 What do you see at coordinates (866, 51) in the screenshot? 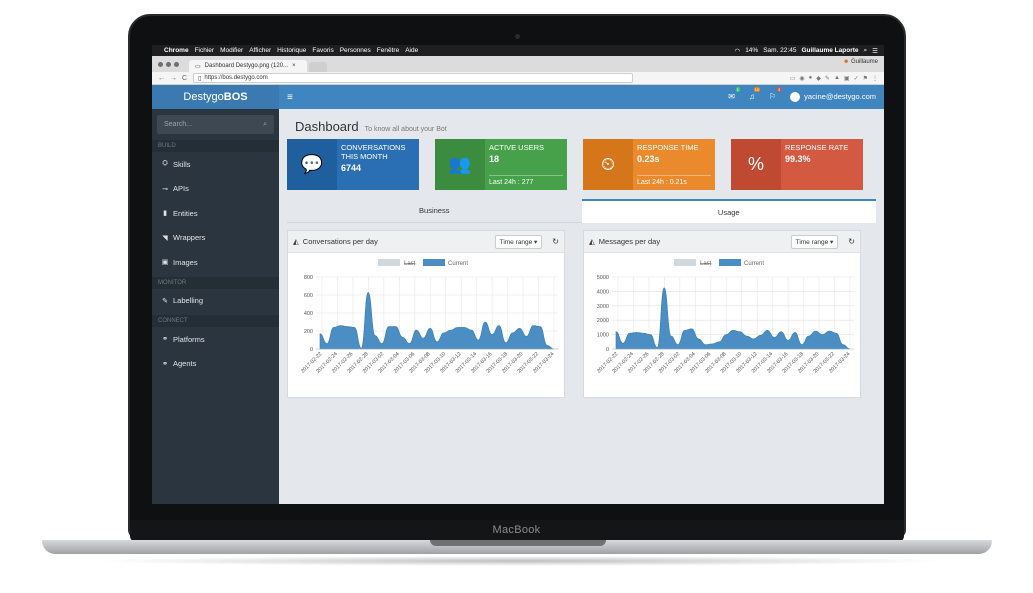
I see `spotlight-icon: ⌕` at bounding box center [866, 51].